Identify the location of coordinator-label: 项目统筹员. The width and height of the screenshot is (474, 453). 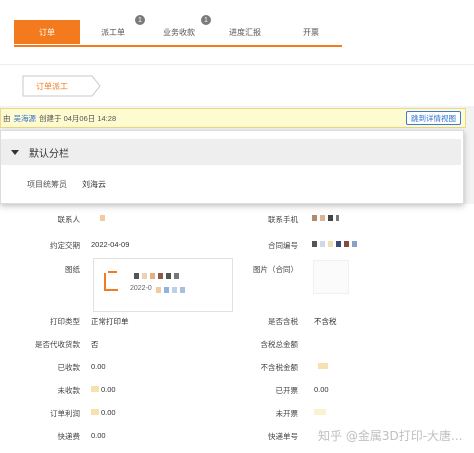
(47, 184).